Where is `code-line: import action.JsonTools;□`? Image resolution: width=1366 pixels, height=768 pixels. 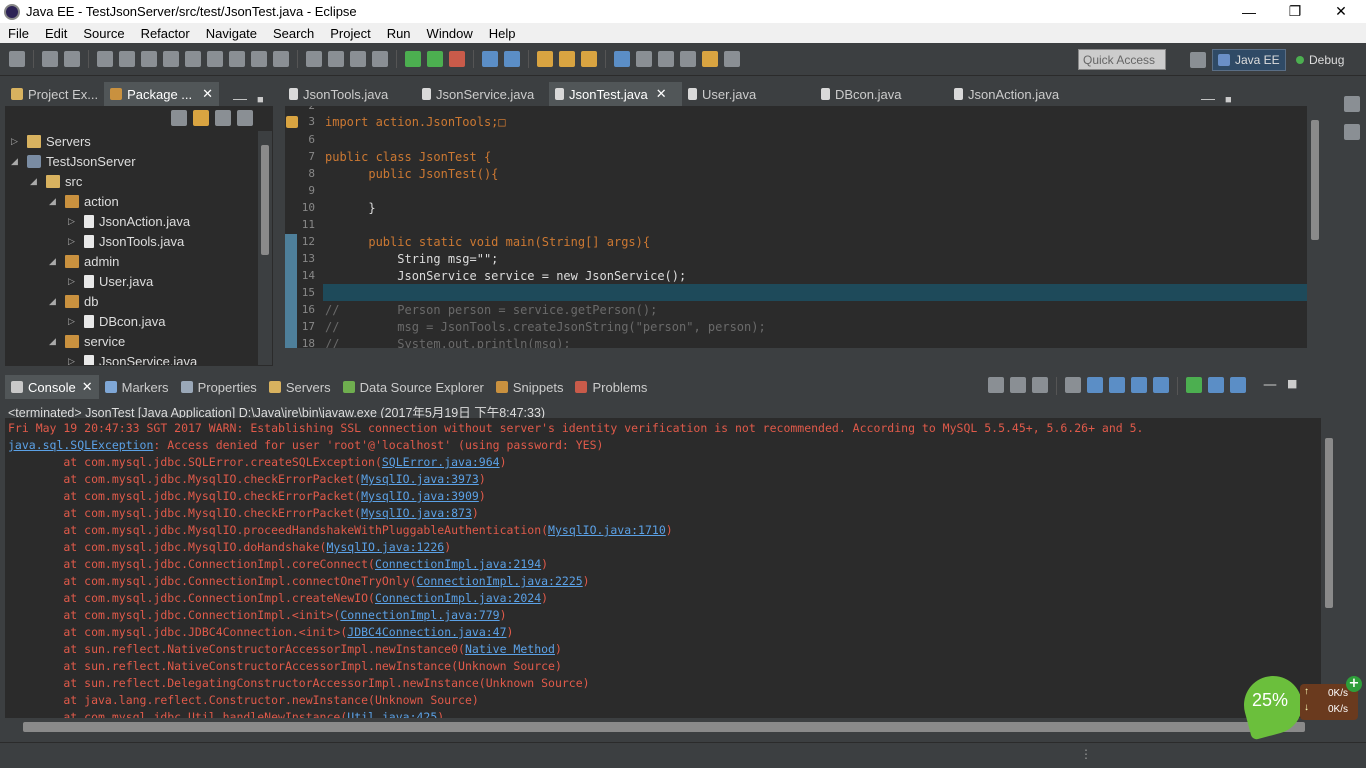 code-line: import action.JsonTools;□ is located at coordinates (415, 122).